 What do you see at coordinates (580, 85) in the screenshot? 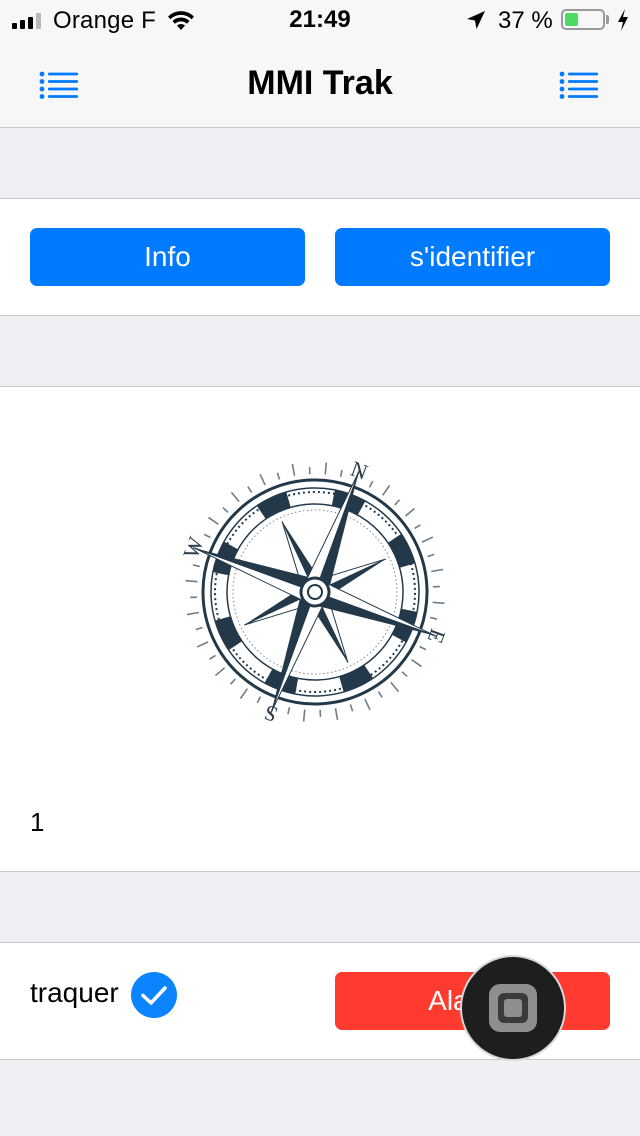
I see `right-menu-list-icon` at bounding box center [580, 85].